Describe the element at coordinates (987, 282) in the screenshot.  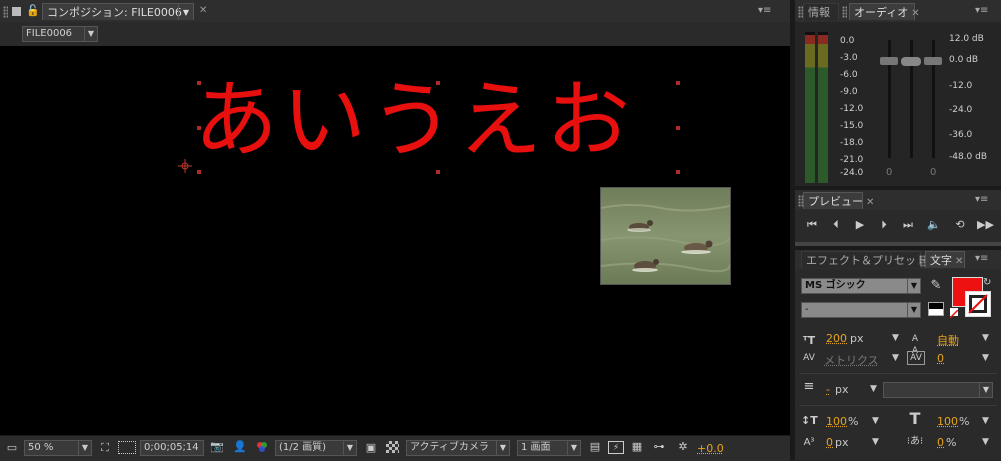
I see `swap-colors-icon: ↻` at that location.